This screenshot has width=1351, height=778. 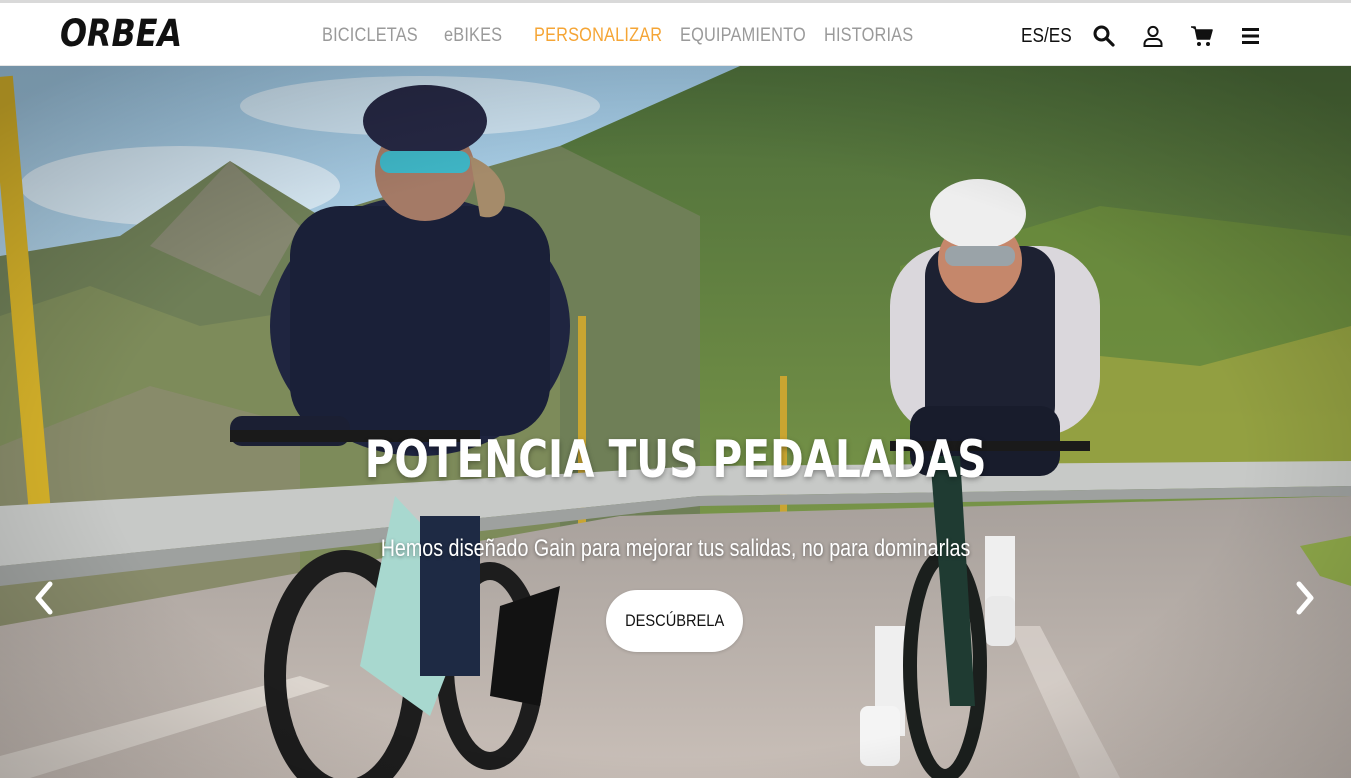 What do you see at coordinates (598, 36) in the screenshot?
I see `nav-item-personalizar: PERSONALIZAR` at bounding box center [598, 36].